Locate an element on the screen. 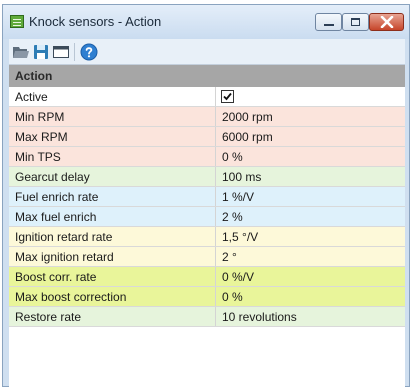  property-row: Ignition retard rate 1,5 °/V is located at coordinates (207, 237).